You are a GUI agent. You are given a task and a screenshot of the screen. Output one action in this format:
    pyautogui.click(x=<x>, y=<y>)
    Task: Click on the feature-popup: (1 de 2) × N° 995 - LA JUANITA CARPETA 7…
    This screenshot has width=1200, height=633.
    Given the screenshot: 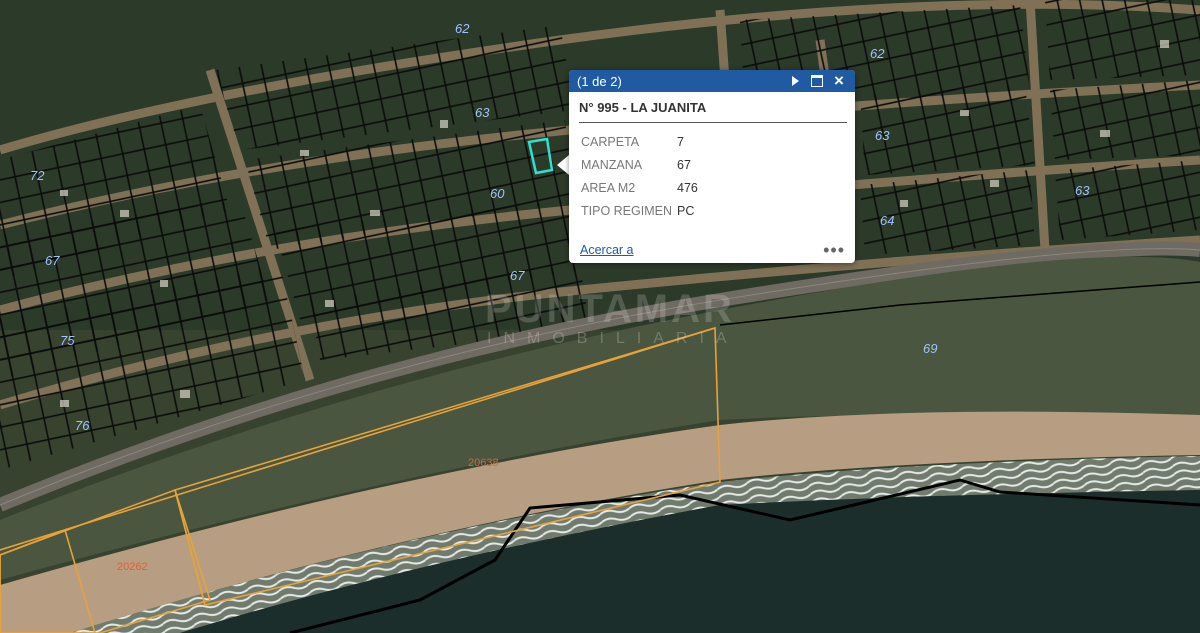 What is the action you would take?
    pyautogui.click(x=712, y=166)
    